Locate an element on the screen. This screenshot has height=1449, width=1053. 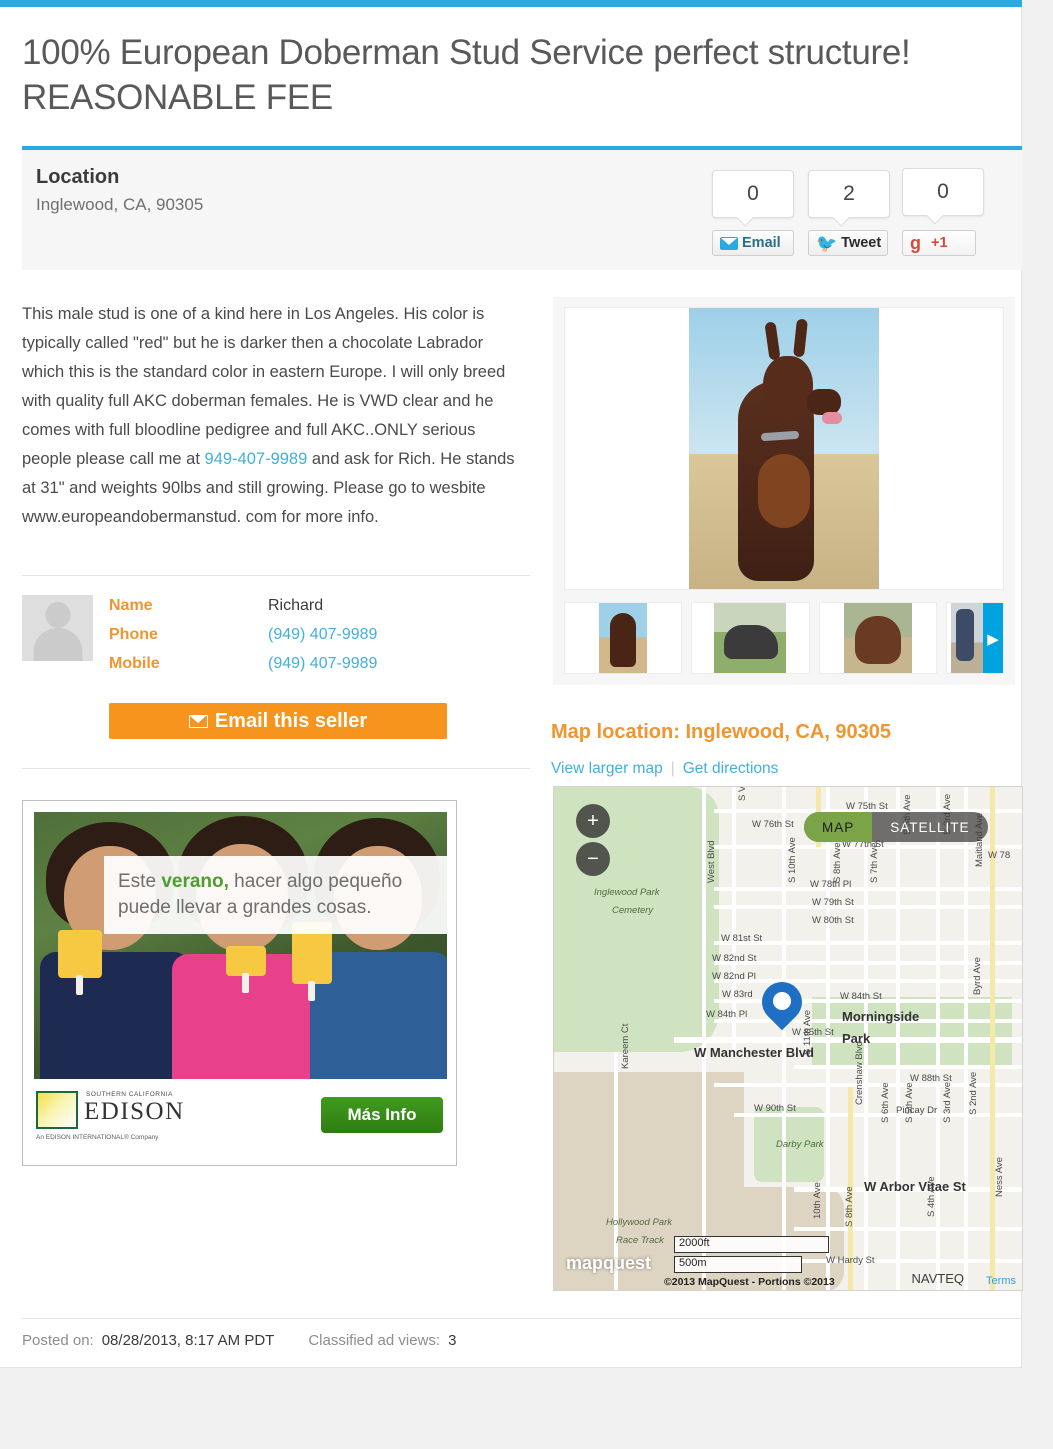
map-street-label: Kareem Ct is located at coordinates (625, 1046).